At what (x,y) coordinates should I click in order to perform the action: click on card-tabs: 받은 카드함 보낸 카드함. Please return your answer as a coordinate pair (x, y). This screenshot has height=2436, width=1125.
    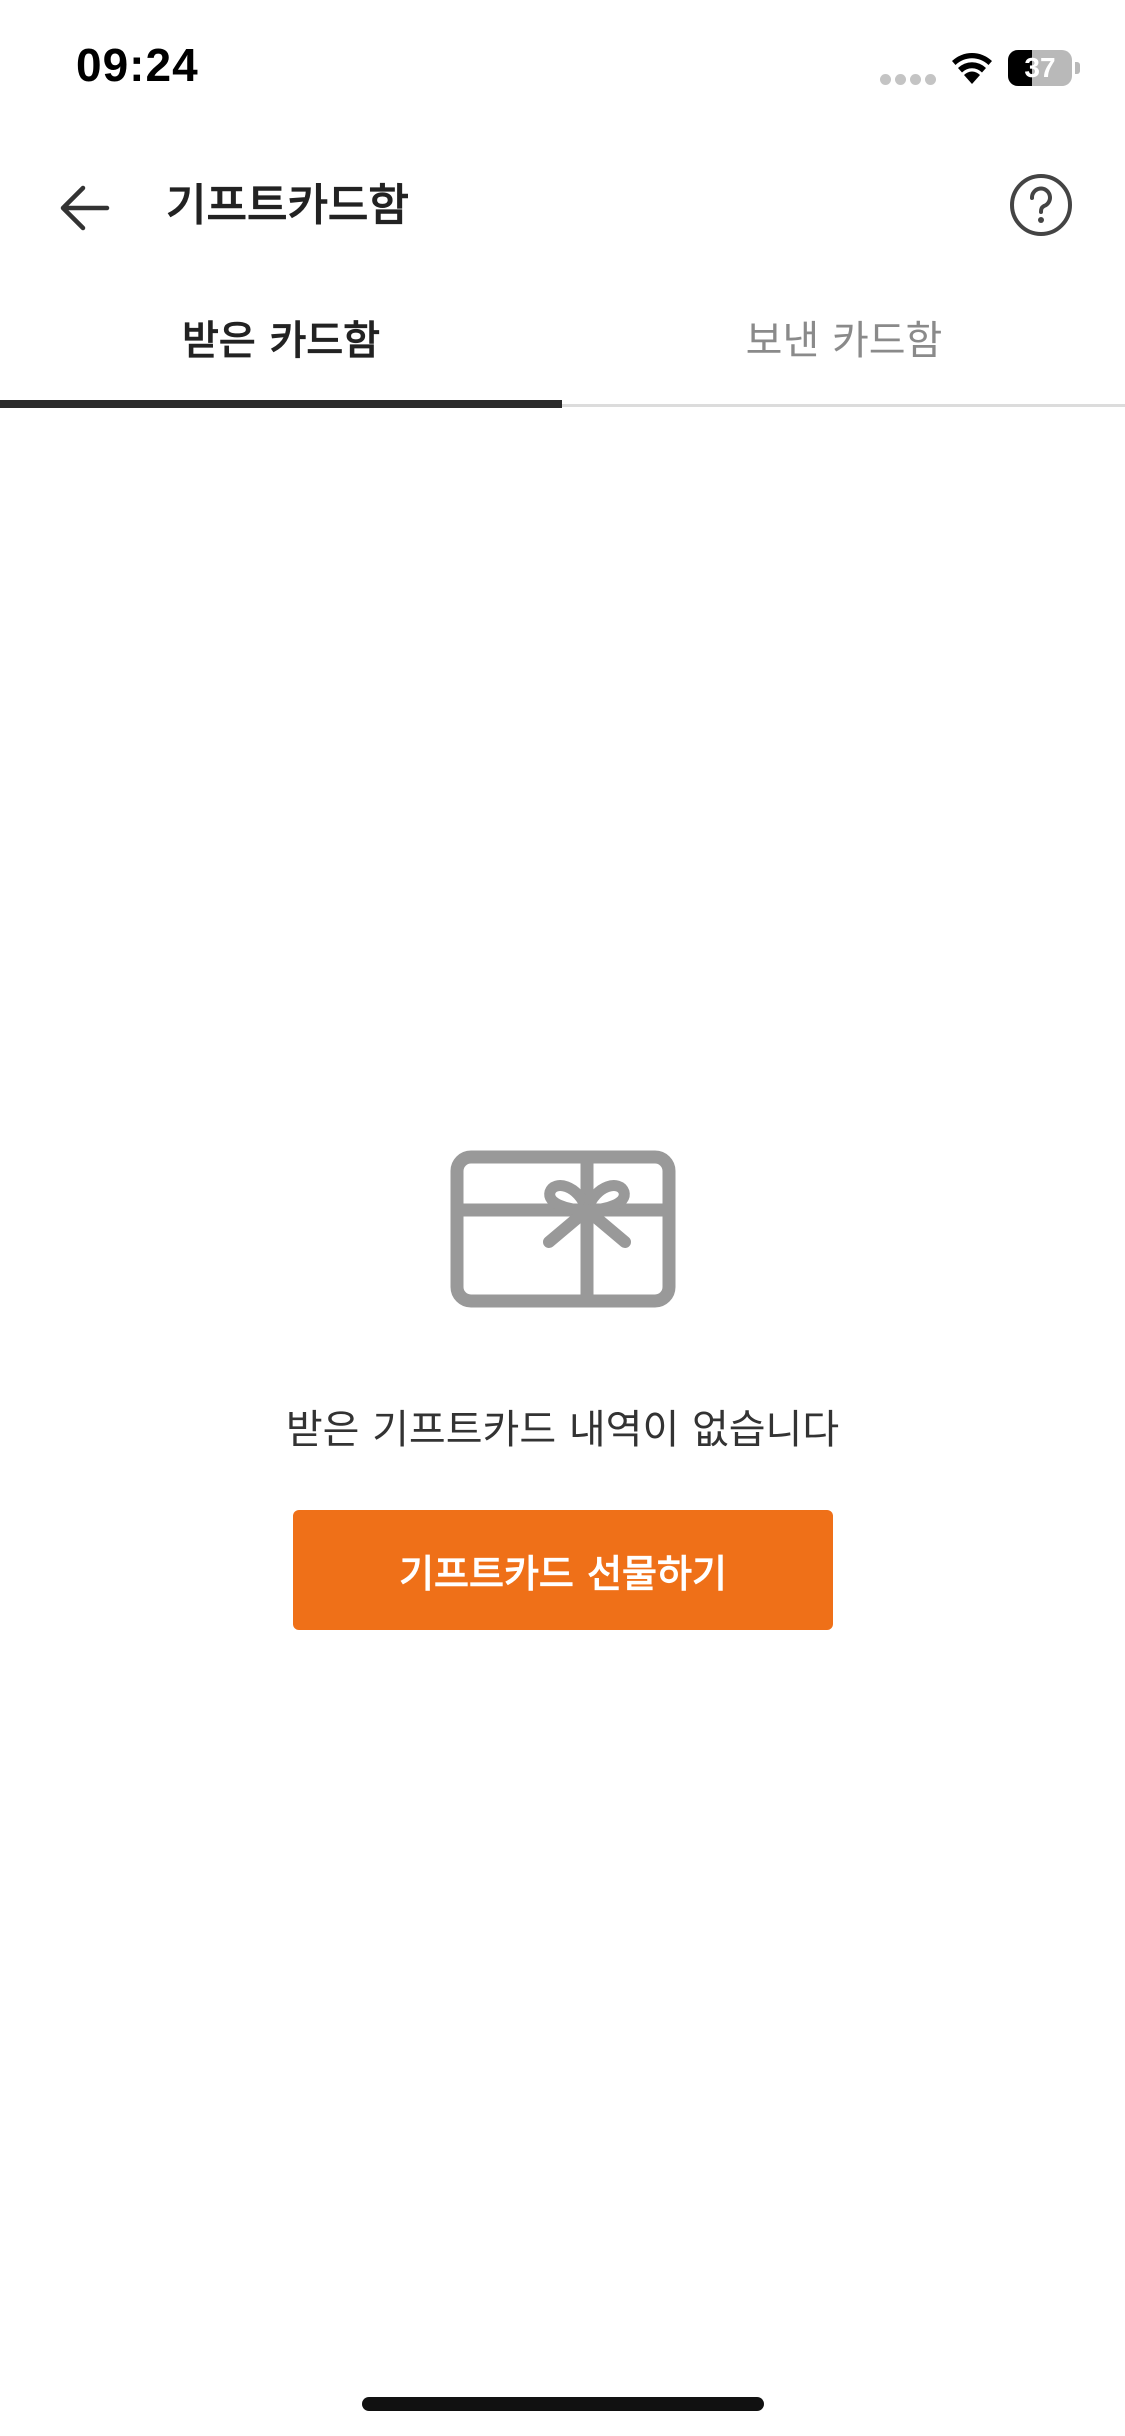
    Looking at the image, I should click on (562, 339).